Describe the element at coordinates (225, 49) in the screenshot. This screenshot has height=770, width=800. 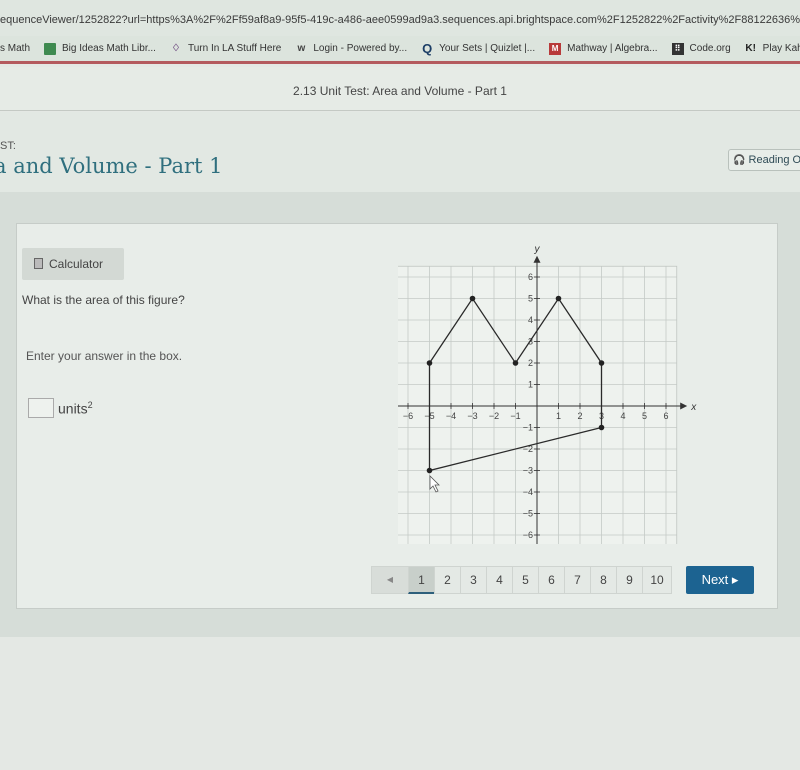
I see `bookmark-turn-in-la: ♢ Turn In LA Stuff Here` at that location.